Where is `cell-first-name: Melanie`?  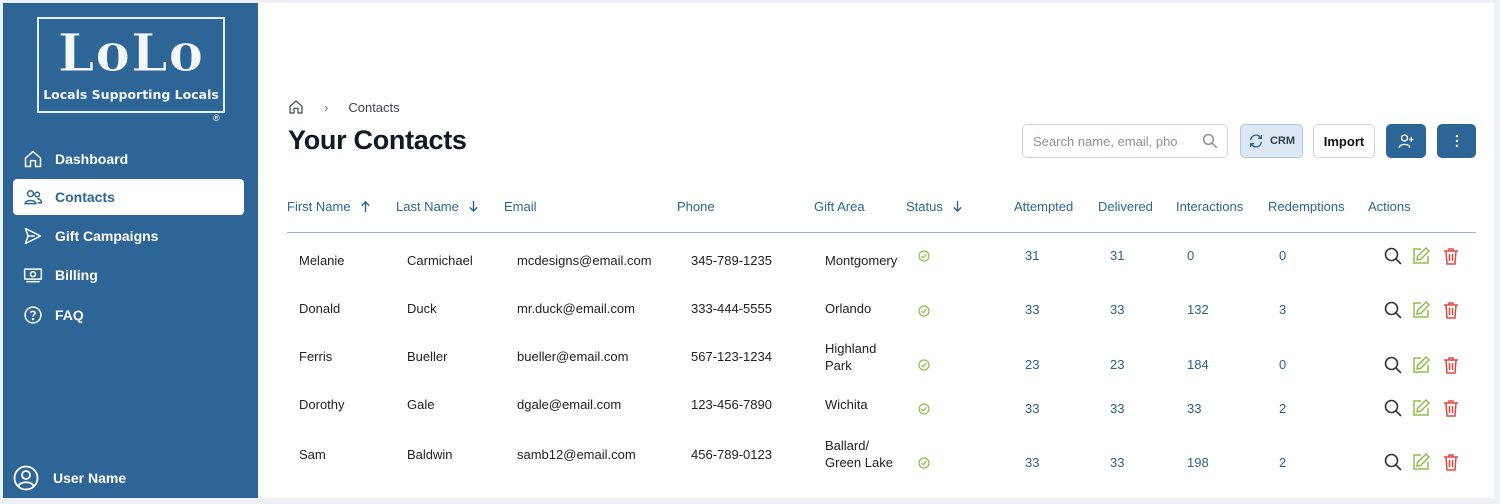
cell-first-name: Melanie is located at coordinates (322, 260).